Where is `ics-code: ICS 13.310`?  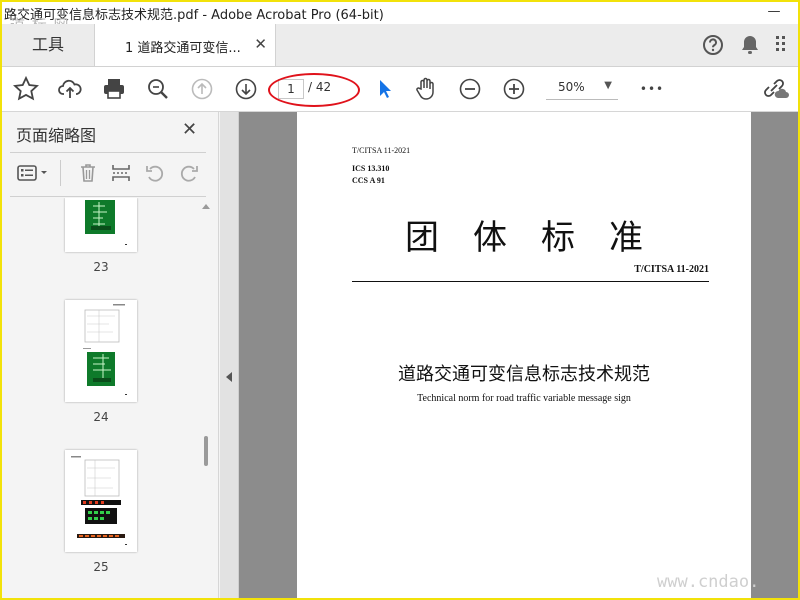 ics-code: ICS 13.310 is located at coordinates (371, 168).